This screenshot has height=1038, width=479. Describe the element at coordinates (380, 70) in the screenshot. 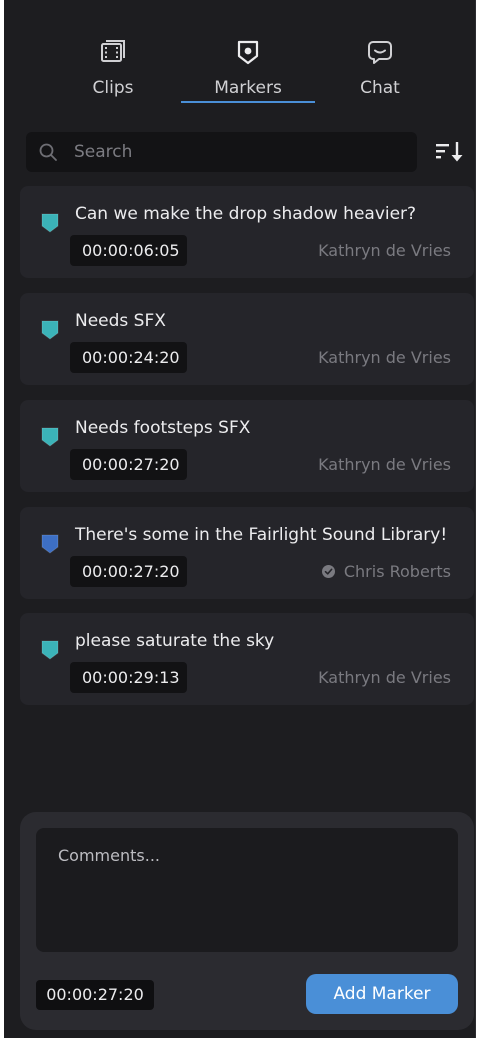

I see `tab-chat: Chat` at that location.